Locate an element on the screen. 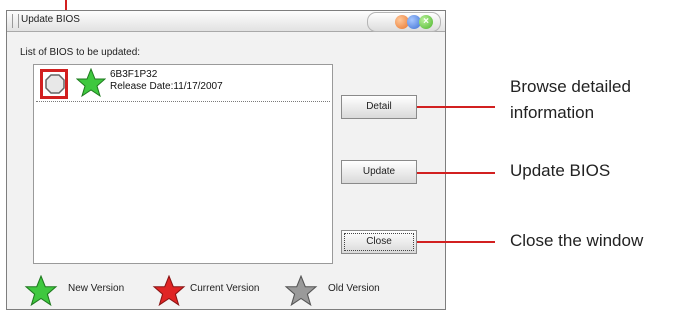 The width and height of the screenshot is (684, 318). bios-list-label: List of BIOS to be updated: is located at coordinates (80, 52).